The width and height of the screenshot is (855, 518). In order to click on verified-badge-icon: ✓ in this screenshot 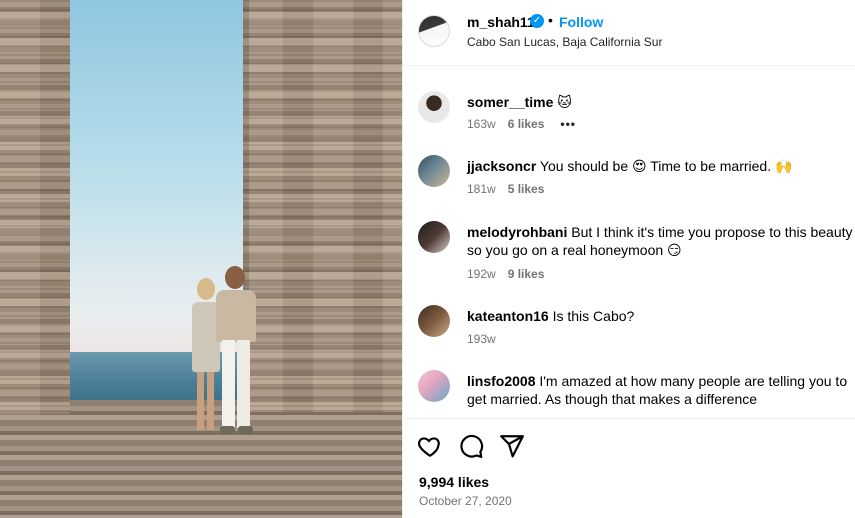, I will do `click(537, 21)`.